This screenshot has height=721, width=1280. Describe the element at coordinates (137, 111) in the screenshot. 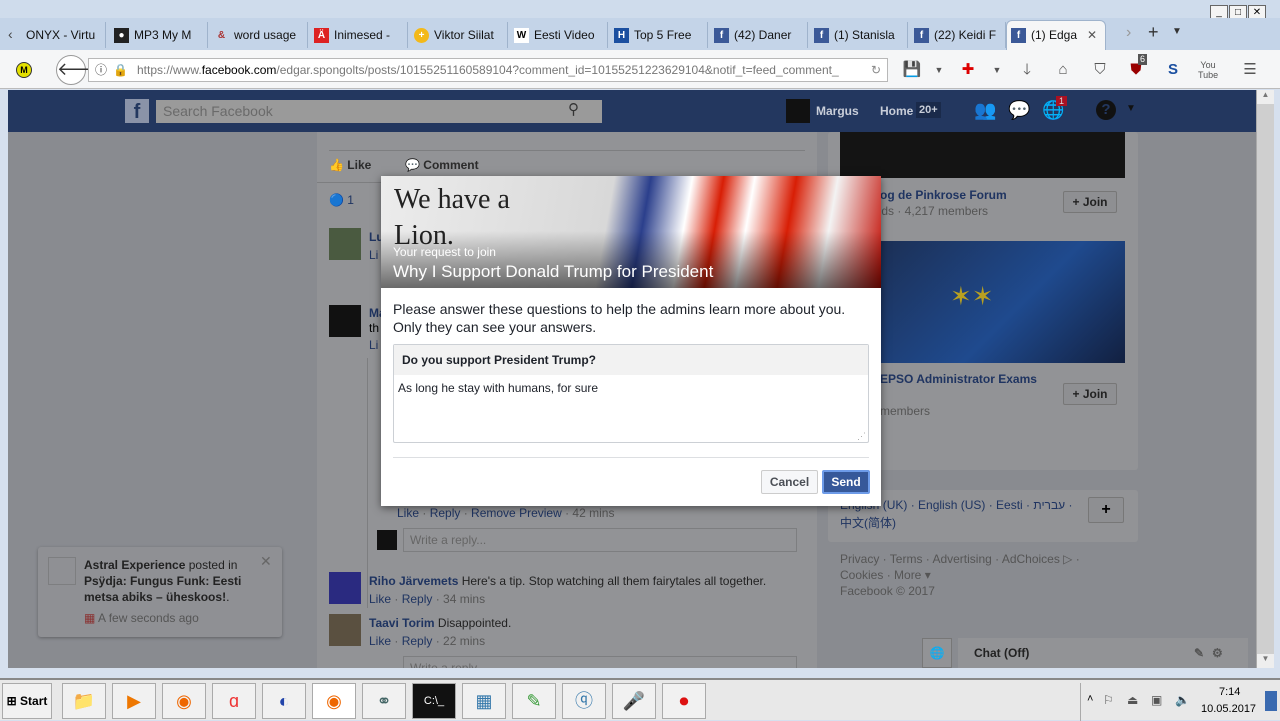

I see `facebook-logo-icon: f` at that location.